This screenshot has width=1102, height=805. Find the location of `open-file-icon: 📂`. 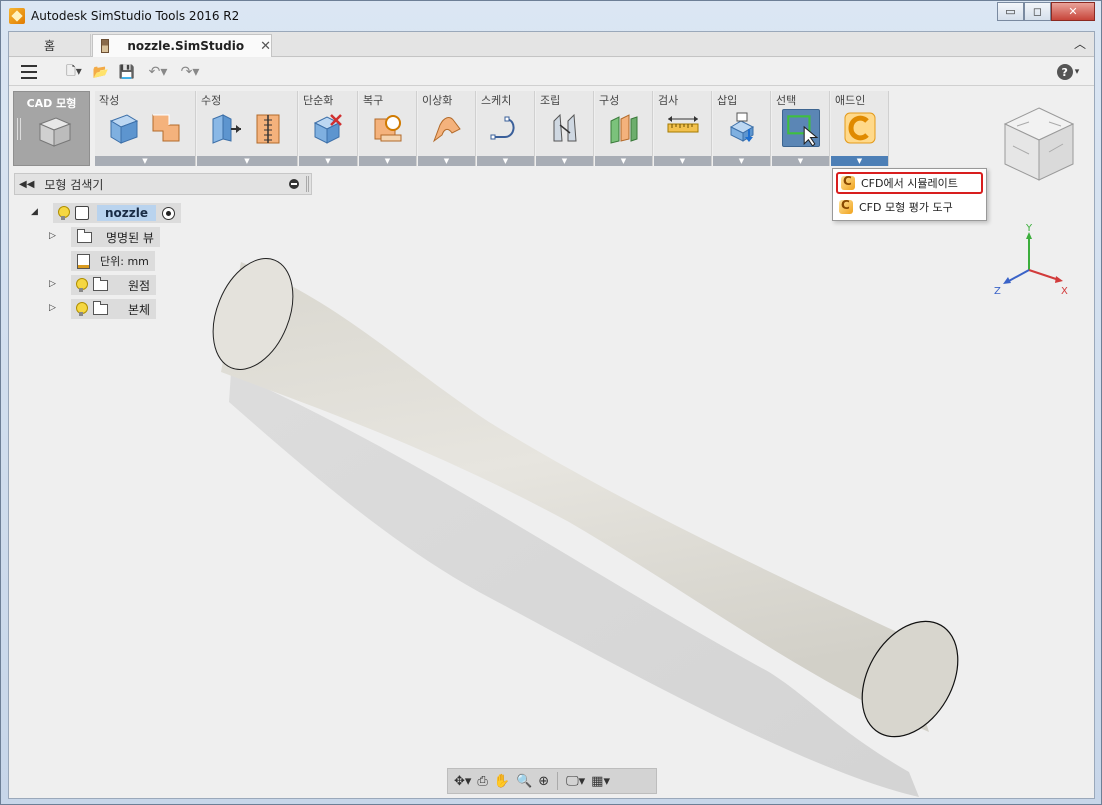

open-file-icon: 📂 is located at coordinates (101, 72).